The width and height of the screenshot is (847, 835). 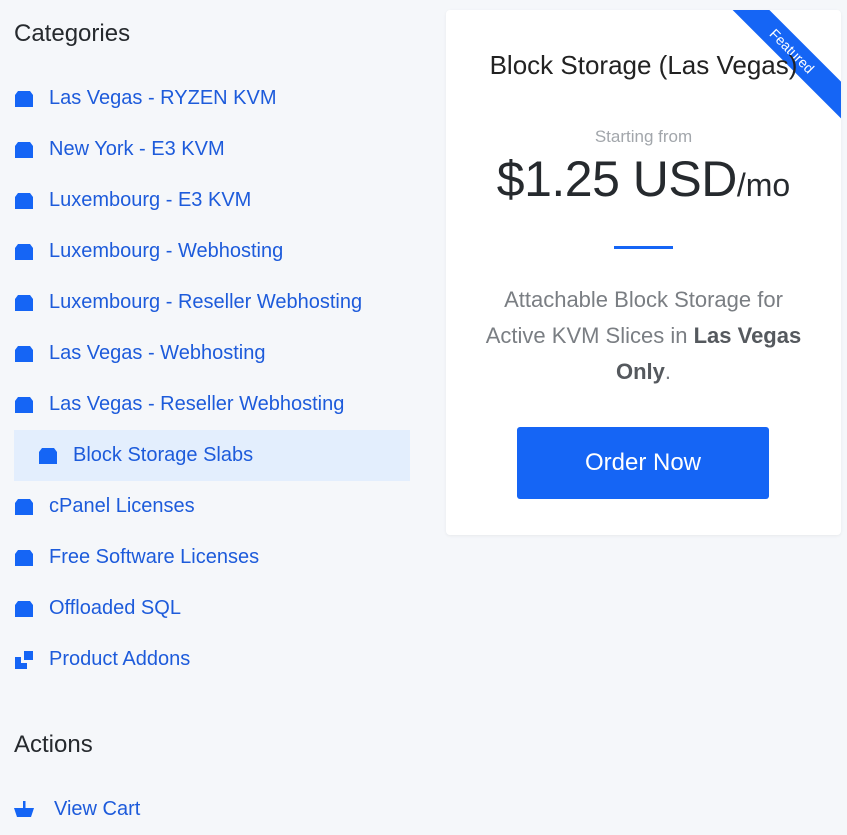 I want to click on category-item: Luxembourg - Reseller Webhosting, so click(x=210, y=302).